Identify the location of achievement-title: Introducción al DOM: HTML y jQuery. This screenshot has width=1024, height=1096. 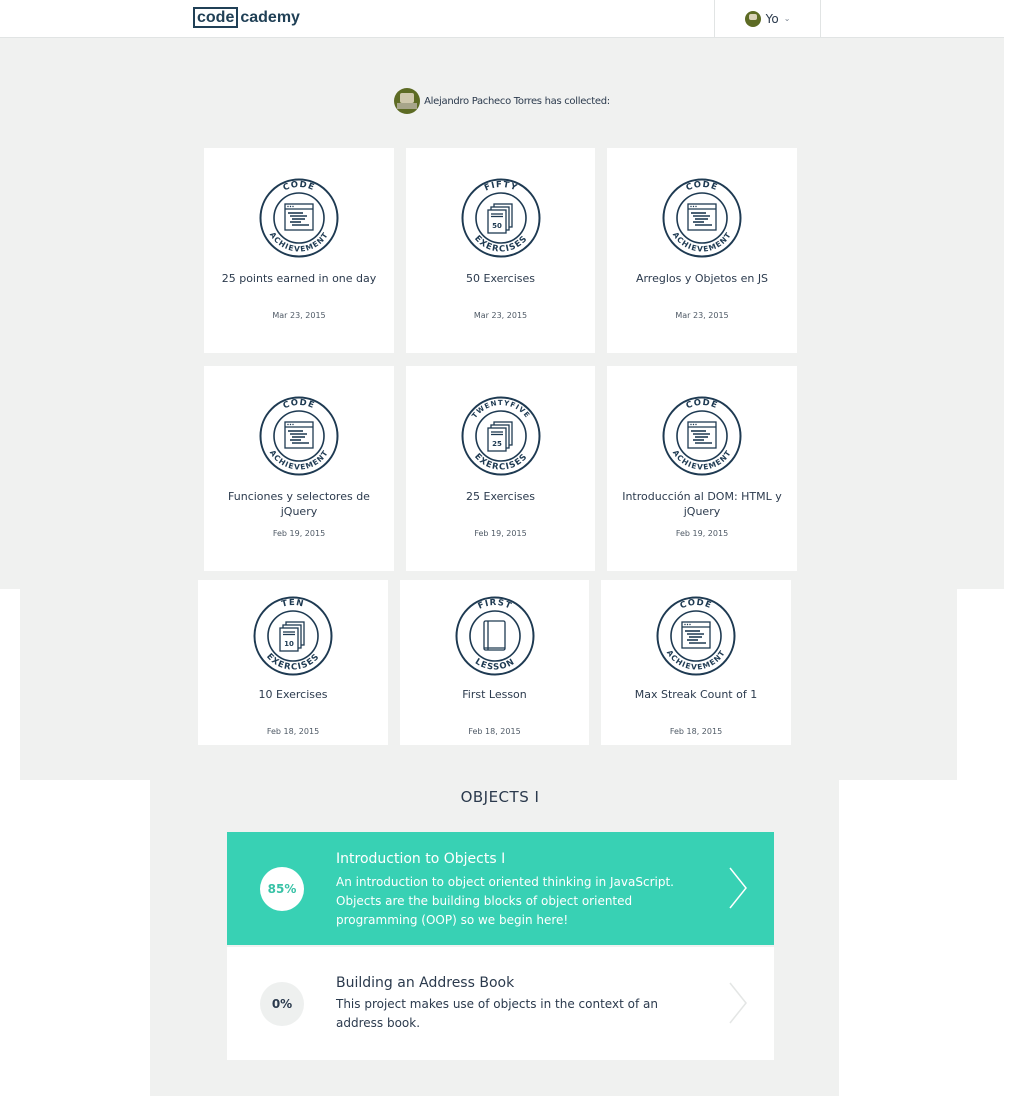
(702, 504).